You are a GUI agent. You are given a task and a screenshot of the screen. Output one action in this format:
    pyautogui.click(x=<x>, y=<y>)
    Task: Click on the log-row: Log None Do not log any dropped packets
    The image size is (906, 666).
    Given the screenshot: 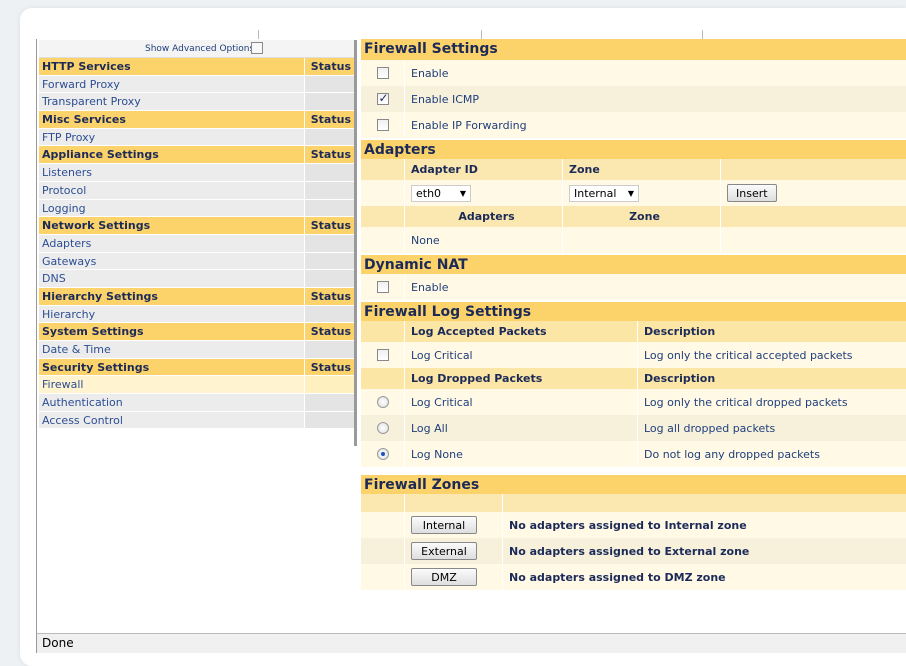 What is the action you would take?
    pyautogui.click(x=633, y=454)
    